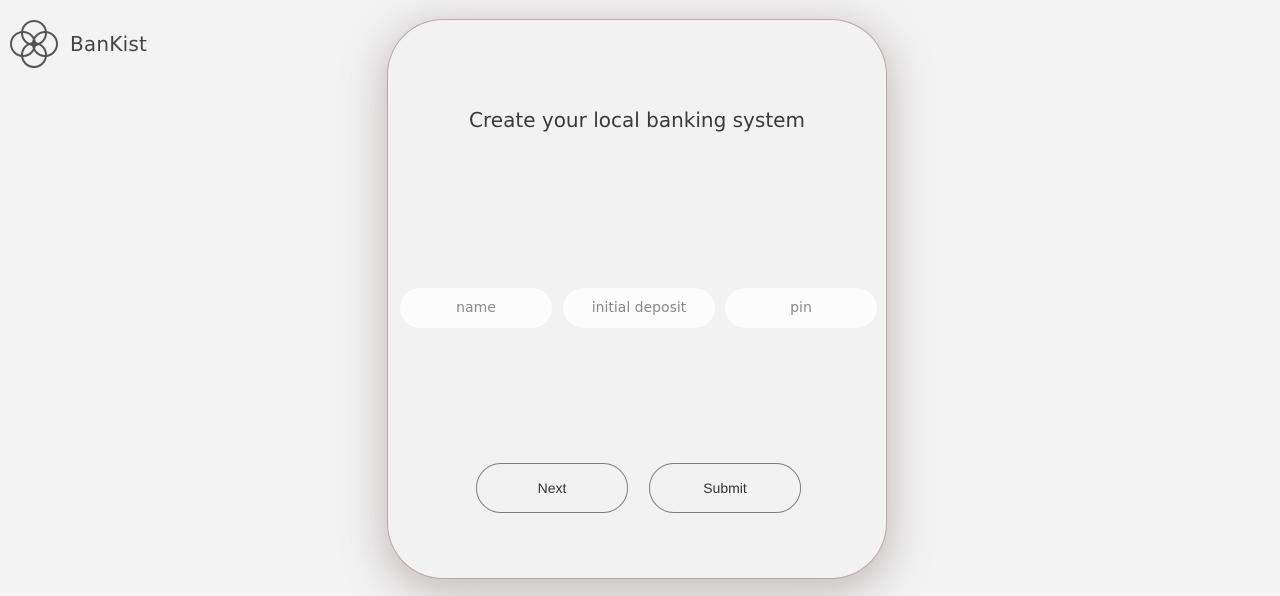  Describe the element at coordinates (801, 308) in the screenshot. I see `pin-input` at that location.